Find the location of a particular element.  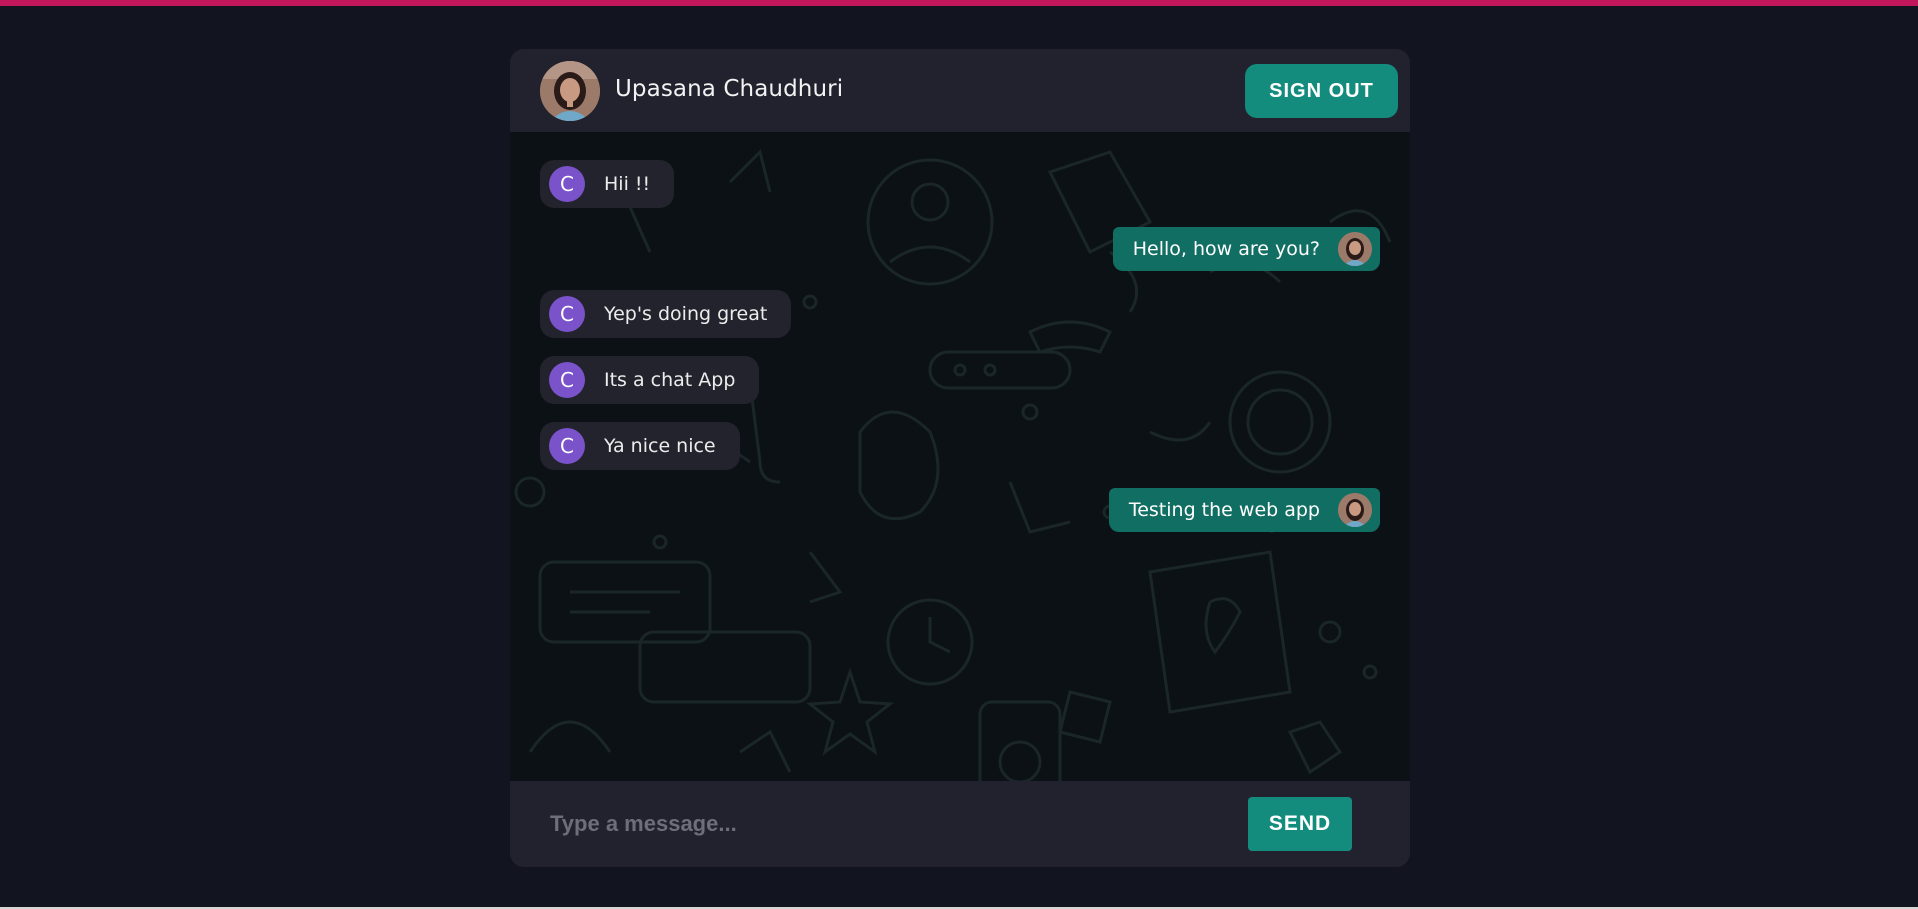

send-button: SEND is located at coordinates (1300, 824).